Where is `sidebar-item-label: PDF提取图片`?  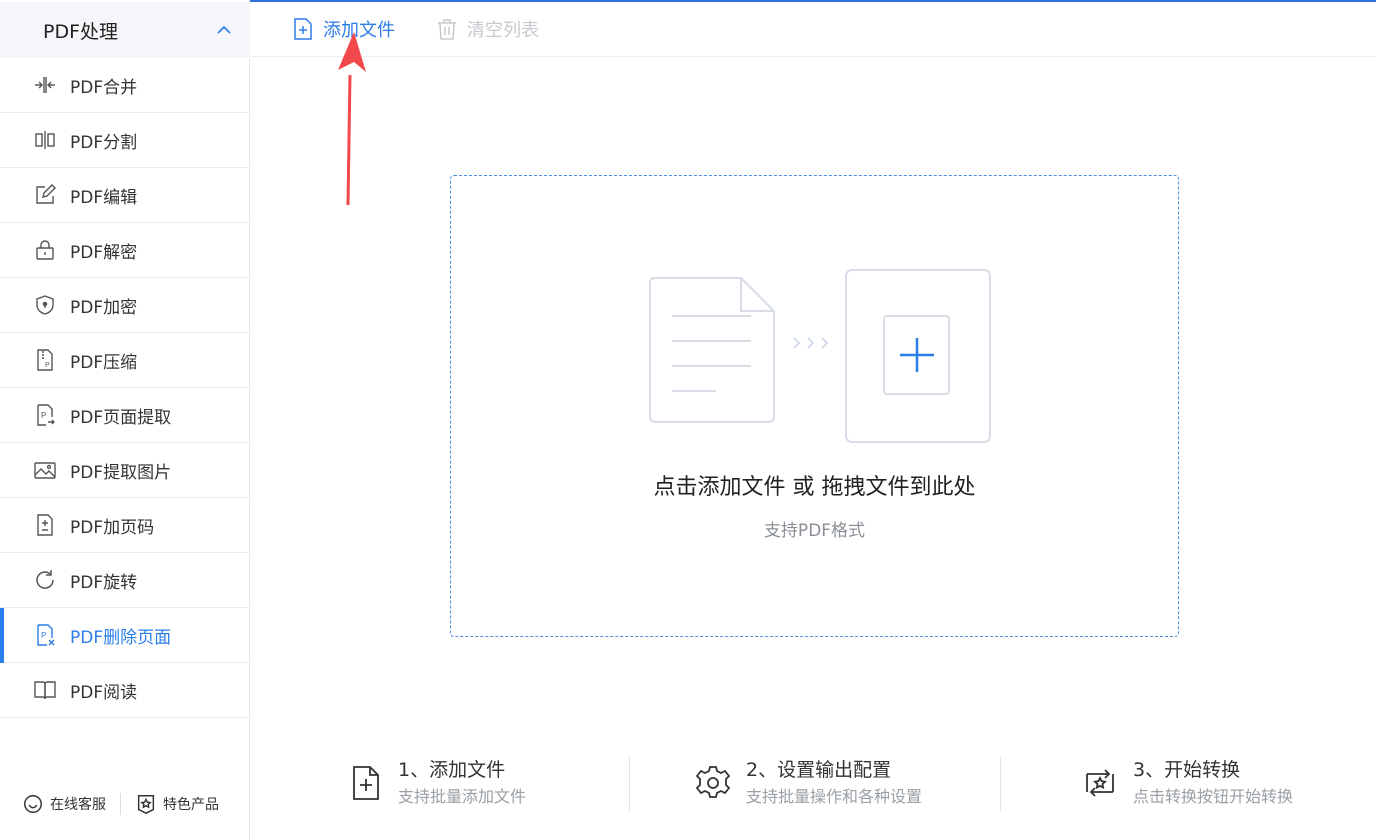
sidebar-item-label: PDF提取图片 is located at coordinates (121, 472).